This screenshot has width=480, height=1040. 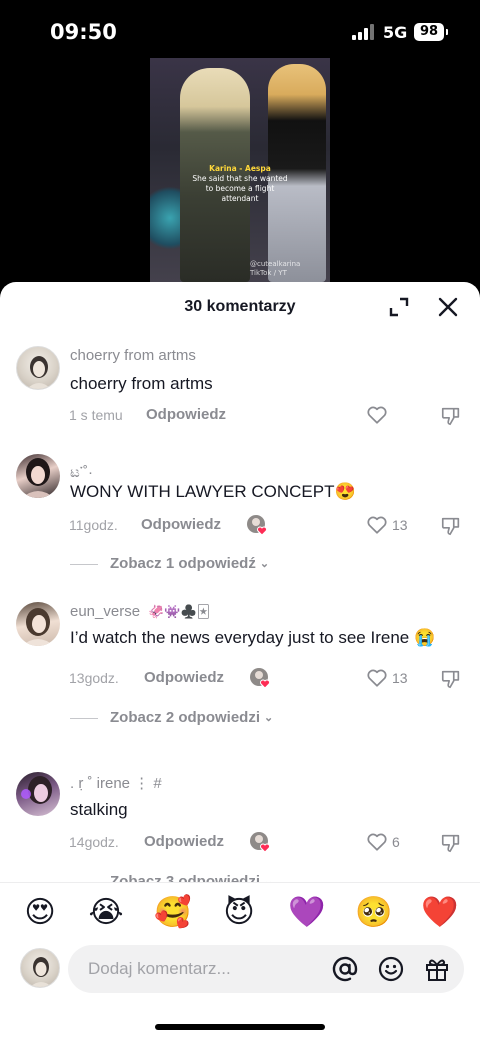 I want to click on emoji-quick-bar: 😍 😭 🥰 😈 💜 🥺 ❤️, so click(x=240, y=915).